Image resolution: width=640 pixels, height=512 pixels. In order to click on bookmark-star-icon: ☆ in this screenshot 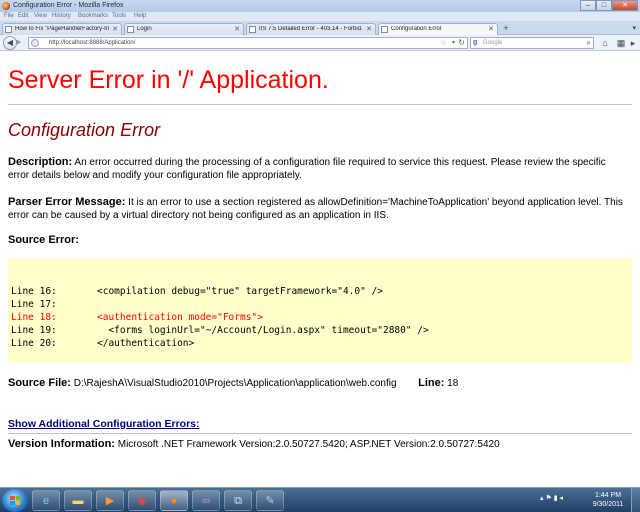, I will do `click(443, 42)`.